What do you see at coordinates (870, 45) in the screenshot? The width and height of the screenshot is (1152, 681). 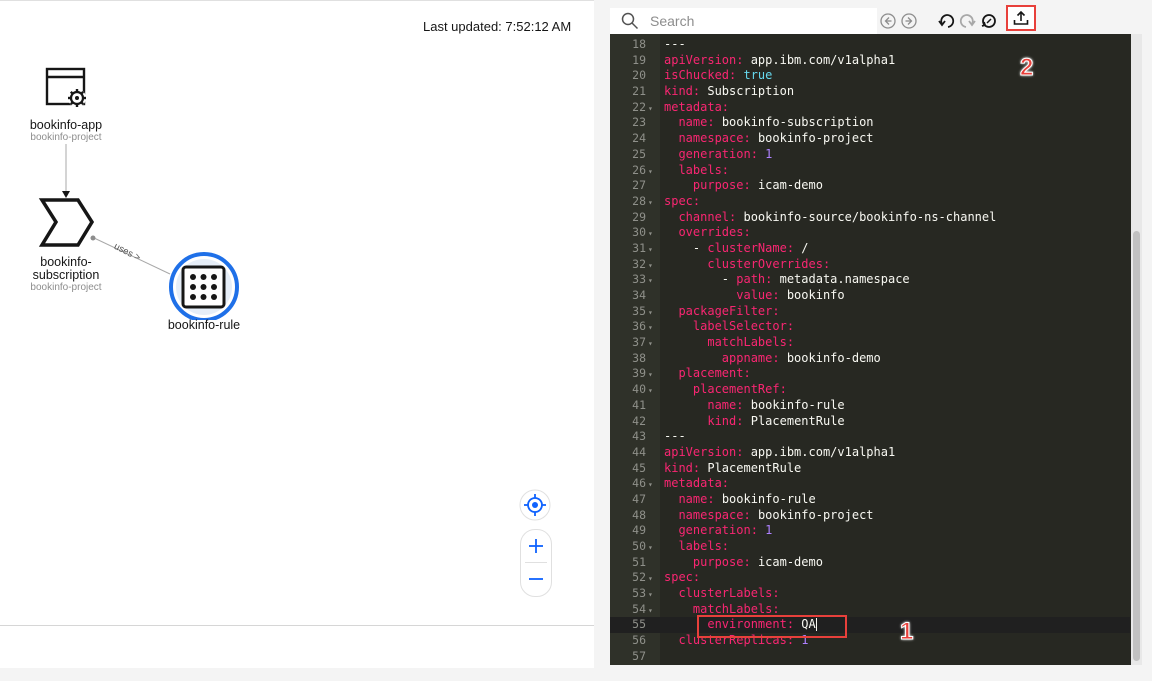 I see `code-line: 18 ---` at bounding box center [870, 45].